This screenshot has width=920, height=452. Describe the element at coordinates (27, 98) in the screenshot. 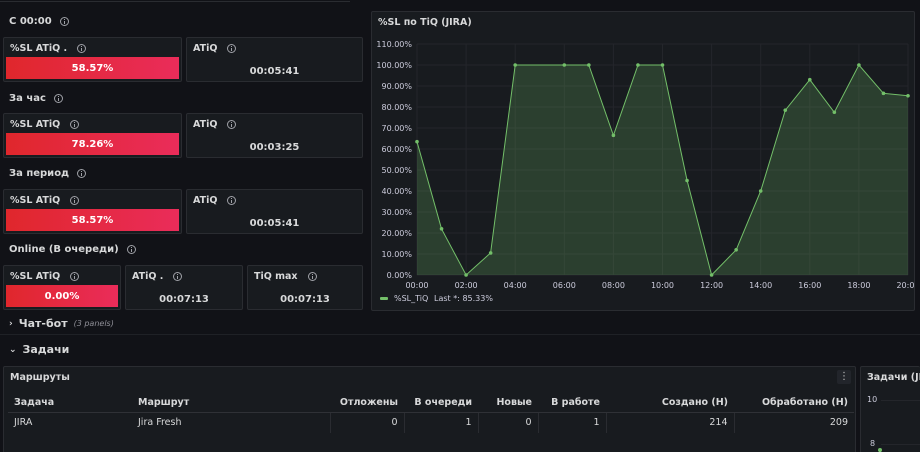

I see `row-title-hour-label: За час` at that location.